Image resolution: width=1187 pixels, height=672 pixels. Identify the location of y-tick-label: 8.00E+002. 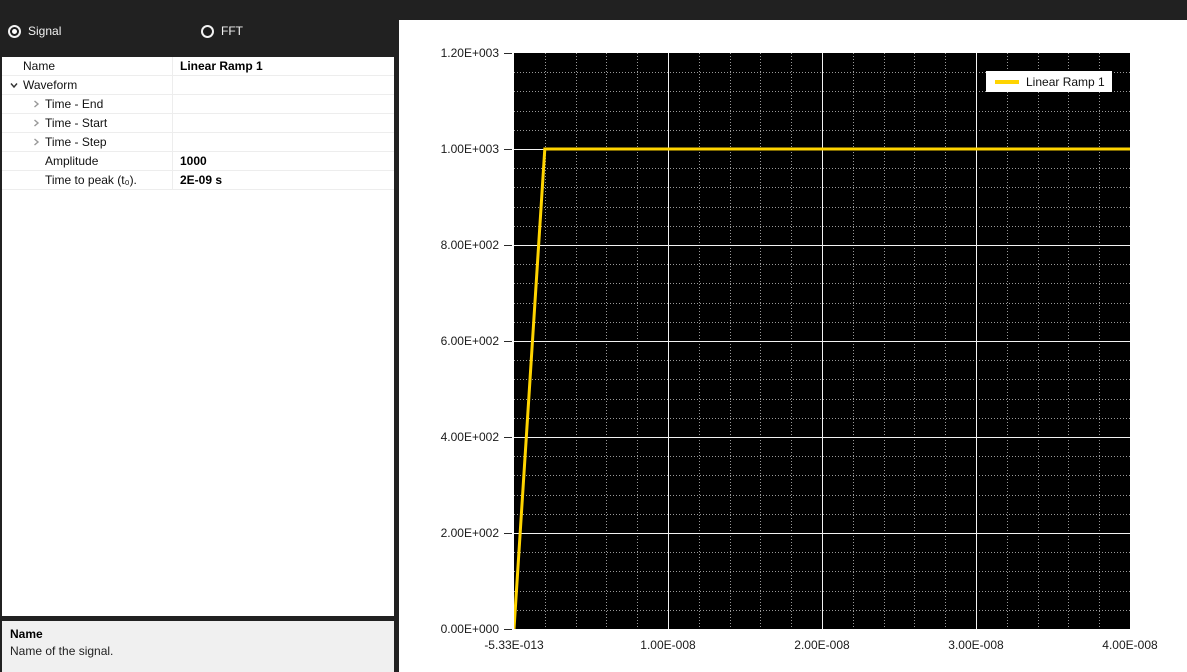
(469, 245).